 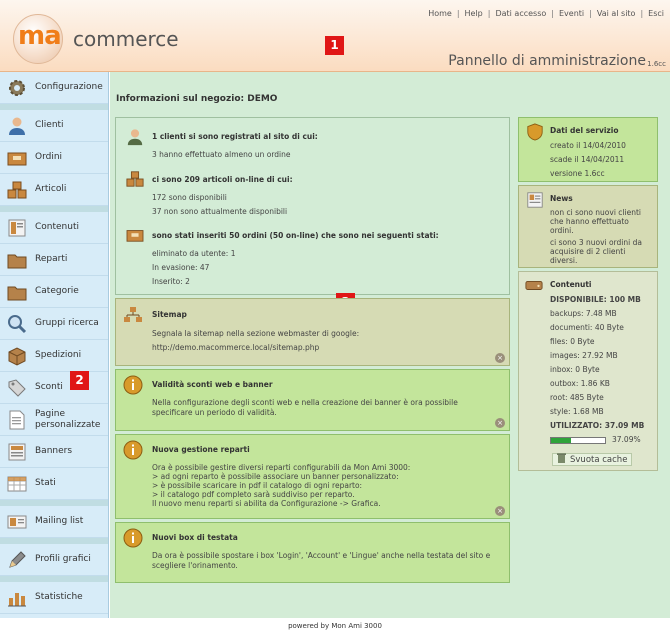 What do you see at coordinates (221, 154) in the screenshot?
I see `clients-line: 3 hanno effettuato almeno un ordine` at bounding box center [221, 154].